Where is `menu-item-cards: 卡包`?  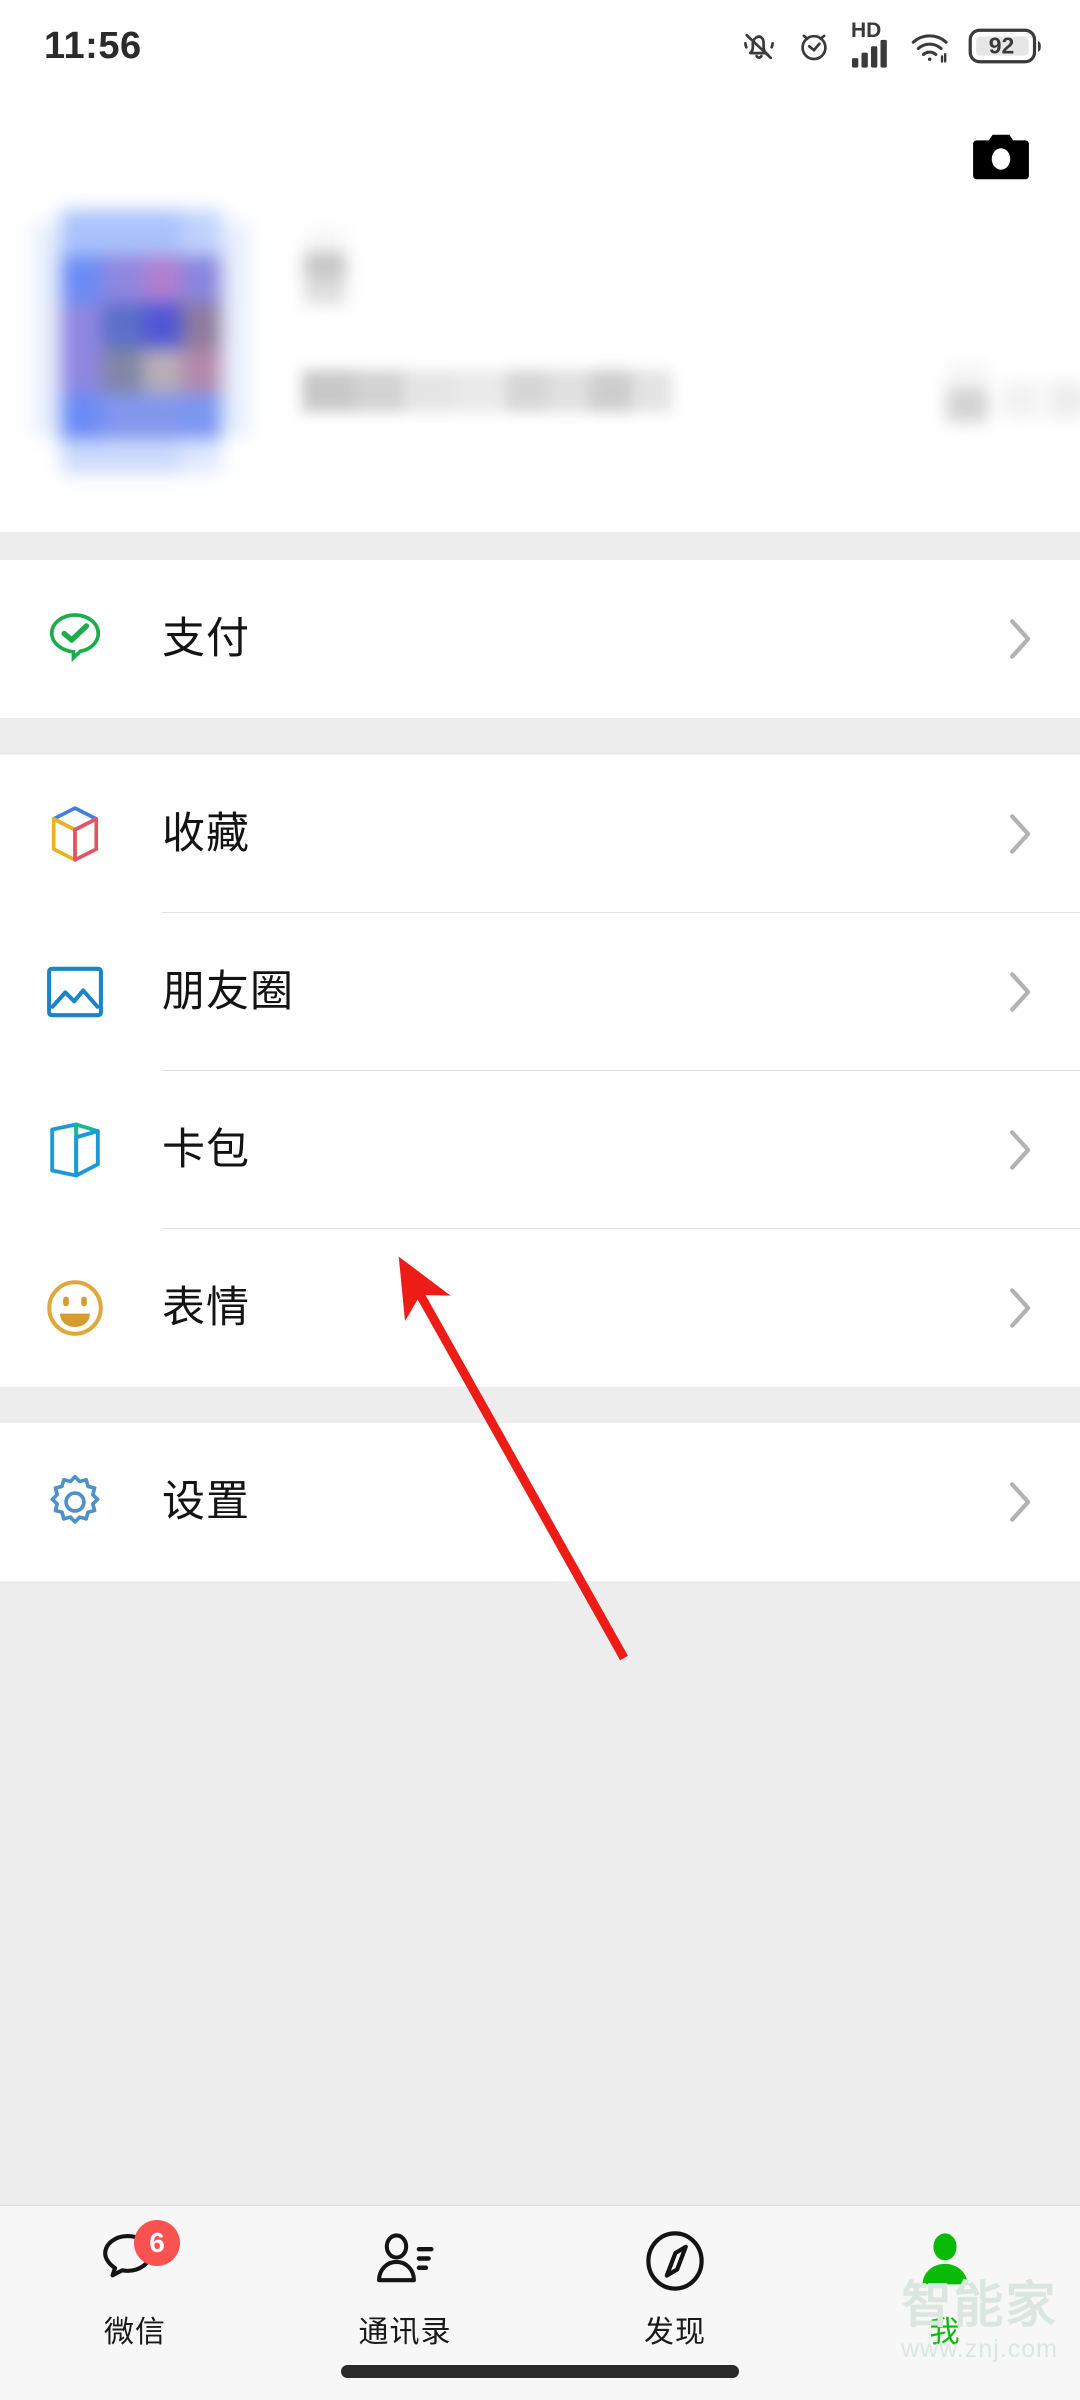 menu-item-cards: 卡包 is located at coordinates (540, 1150).